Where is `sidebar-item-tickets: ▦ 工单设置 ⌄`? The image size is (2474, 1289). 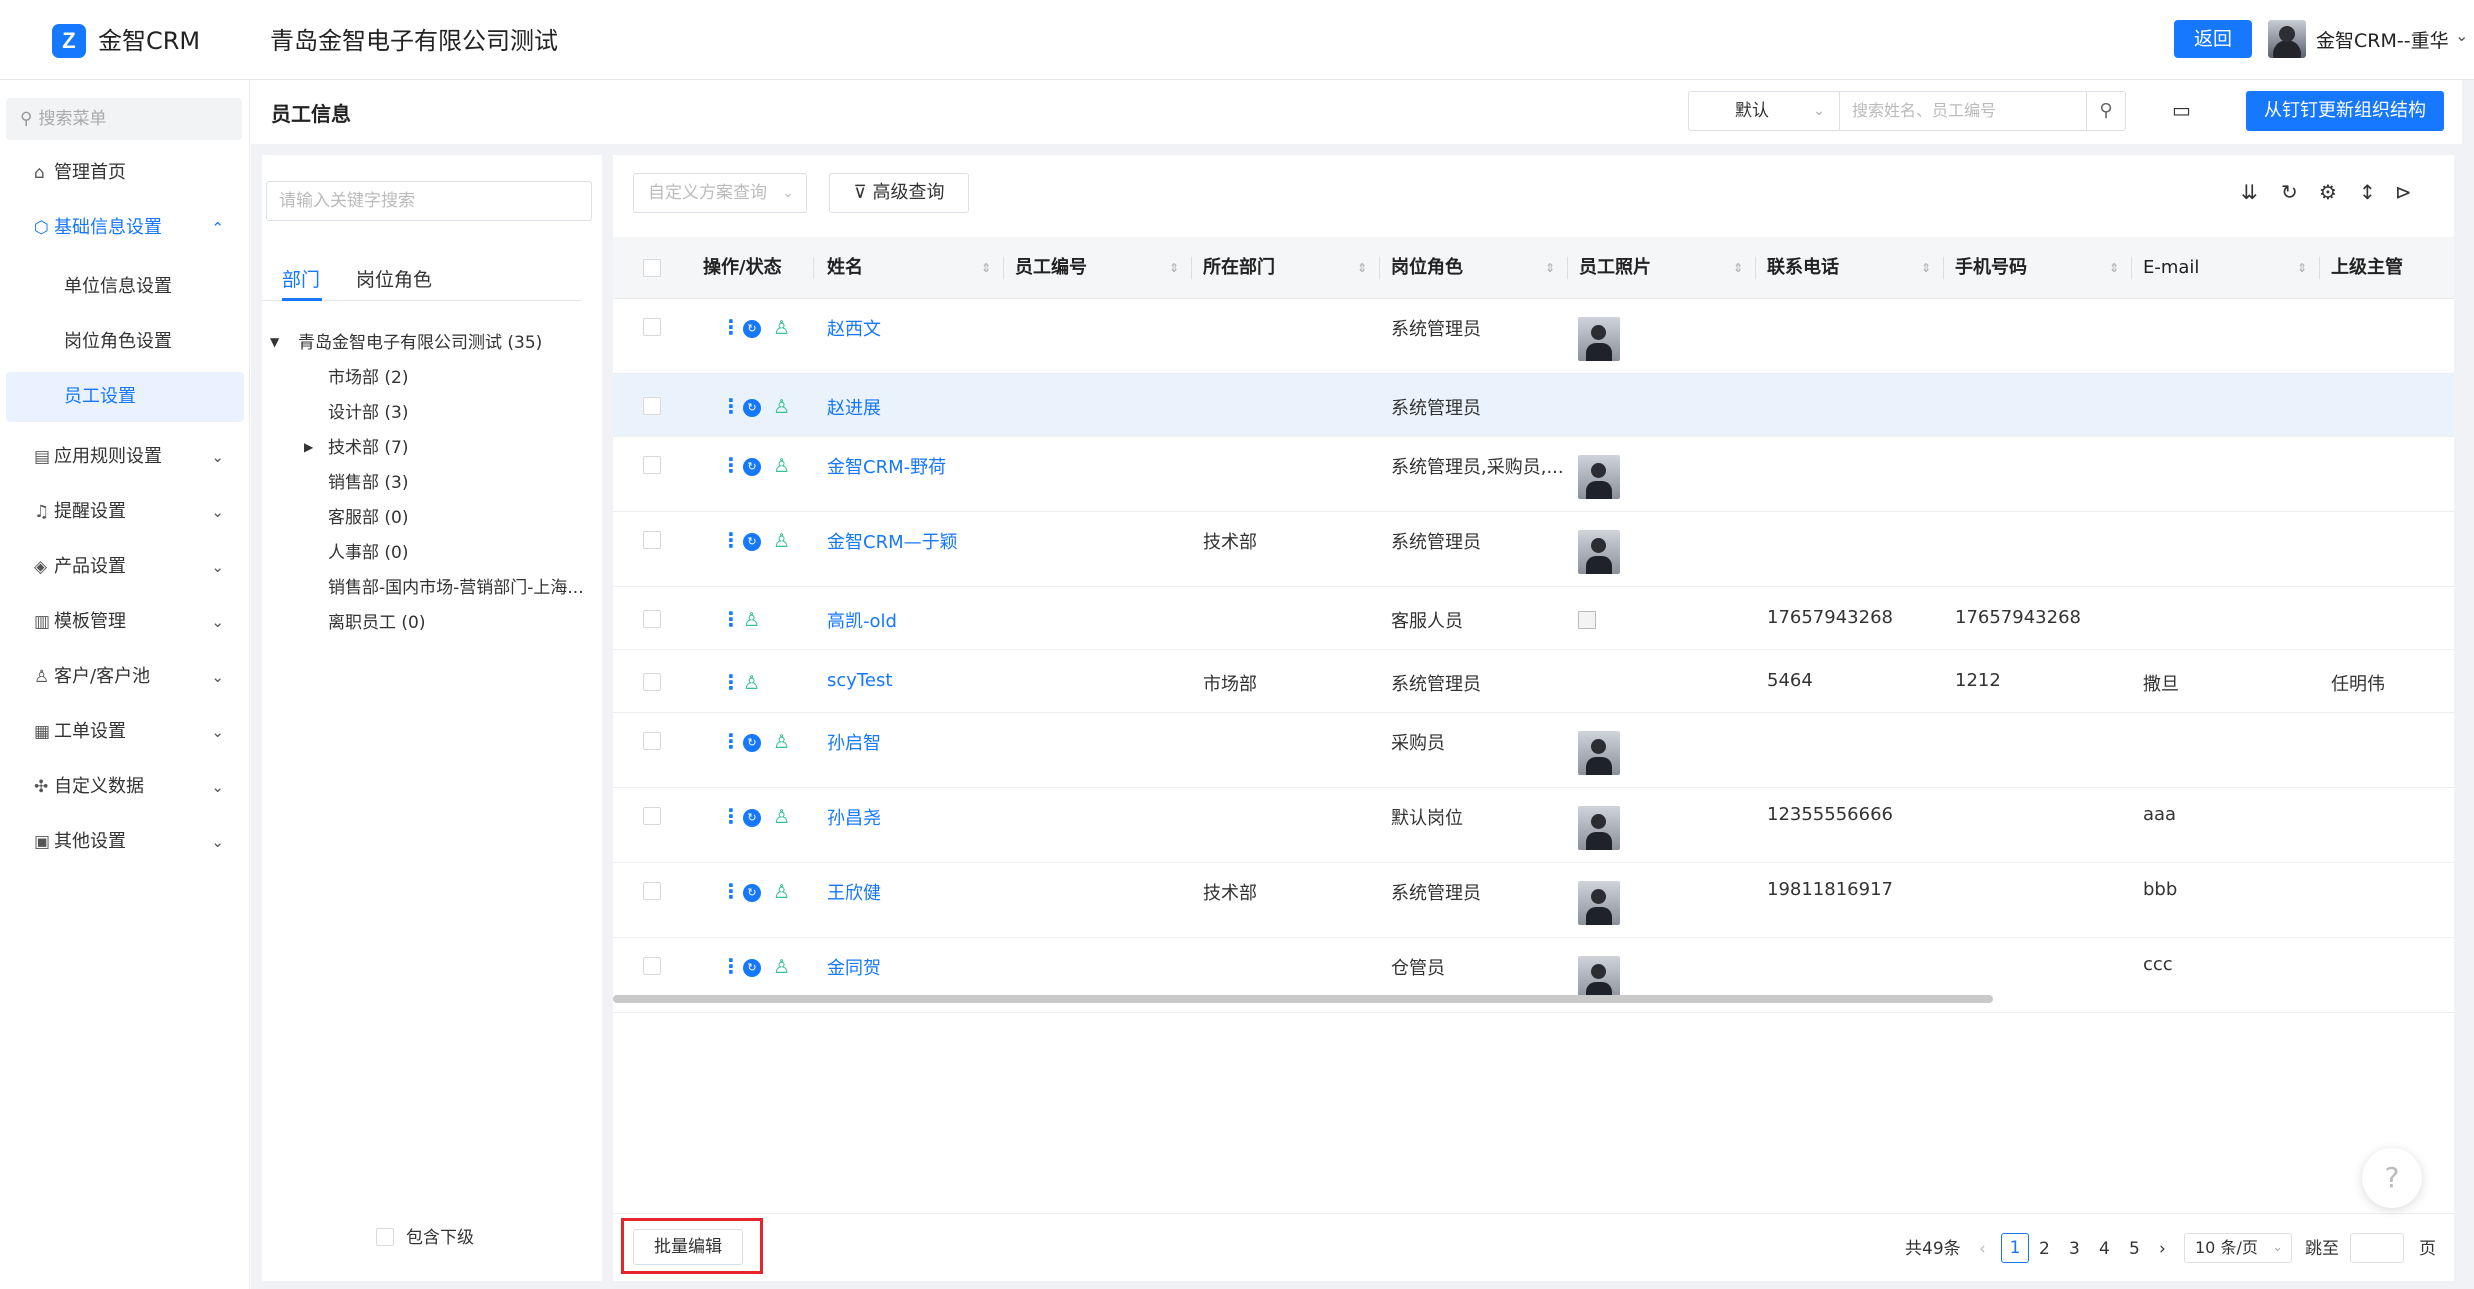
sidebar-item-tickets: ▦ 工单设置 ⌄ is located at coordinates (125, 732).